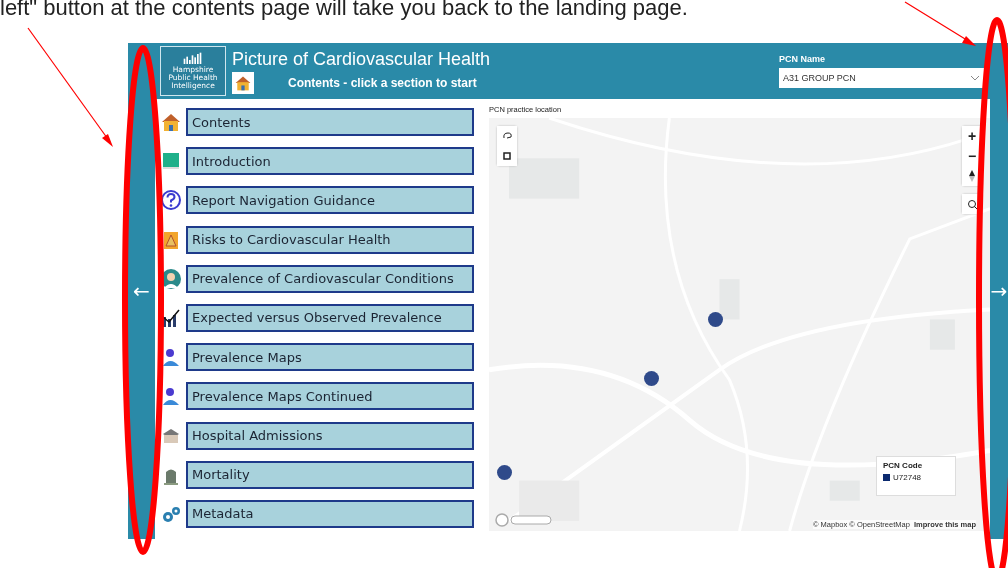 Image resolution: width=1008 pixels, height=568 pixels. I want to click on section-button: Metadata, so click(330, 513).